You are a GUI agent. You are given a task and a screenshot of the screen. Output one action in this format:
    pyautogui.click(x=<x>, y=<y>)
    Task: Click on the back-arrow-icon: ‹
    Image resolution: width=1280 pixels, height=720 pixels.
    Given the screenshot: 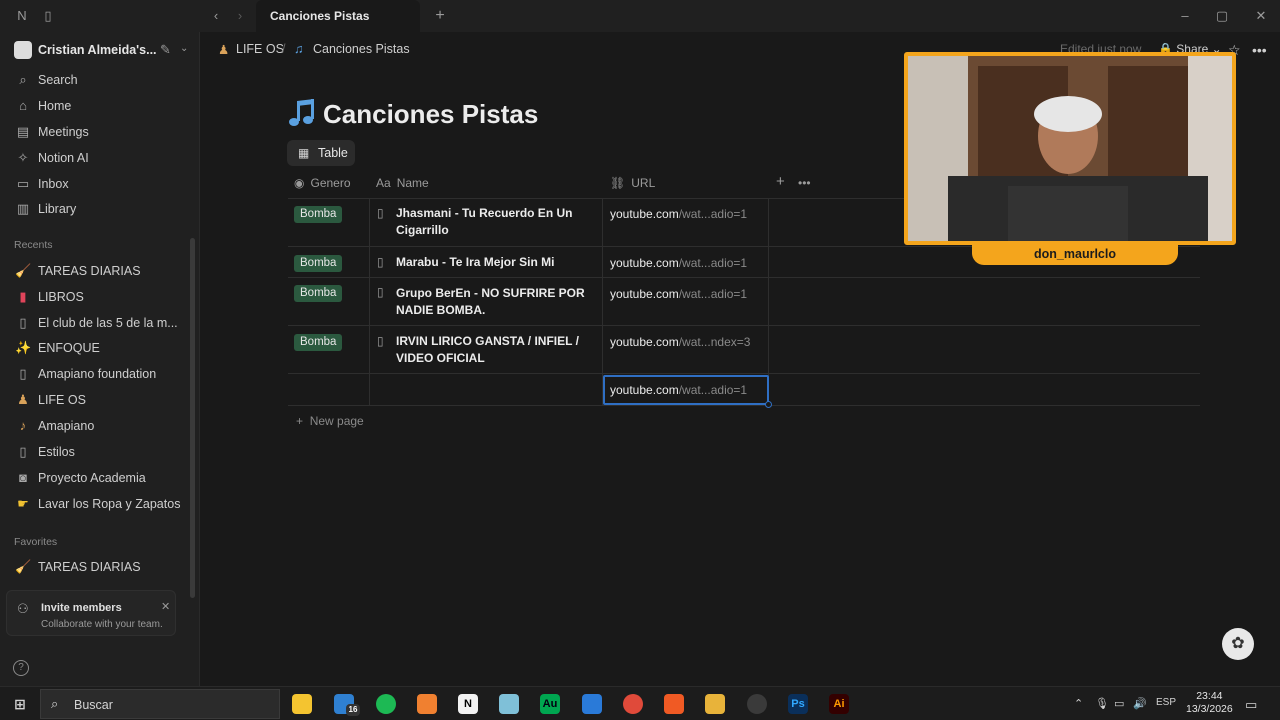 What is the action you would take?
    pyautogui.click(x=216, y=16)
    